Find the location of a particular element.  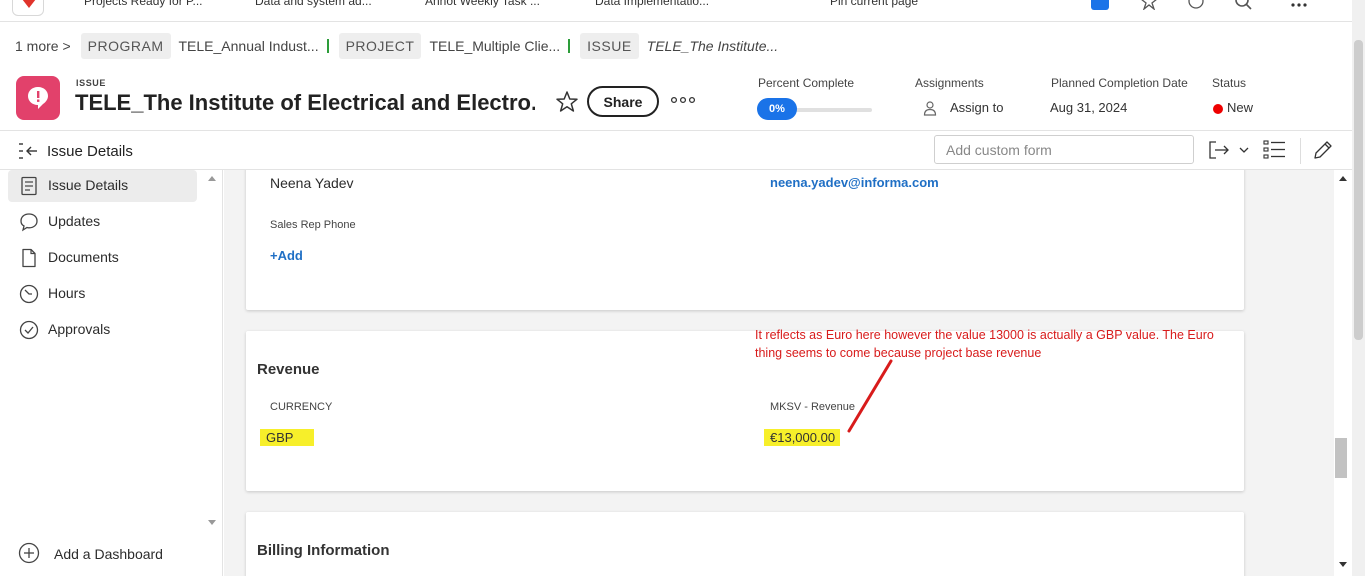

planned-completion-label: Planned Completion Date is located at coordinates (1119, 83).